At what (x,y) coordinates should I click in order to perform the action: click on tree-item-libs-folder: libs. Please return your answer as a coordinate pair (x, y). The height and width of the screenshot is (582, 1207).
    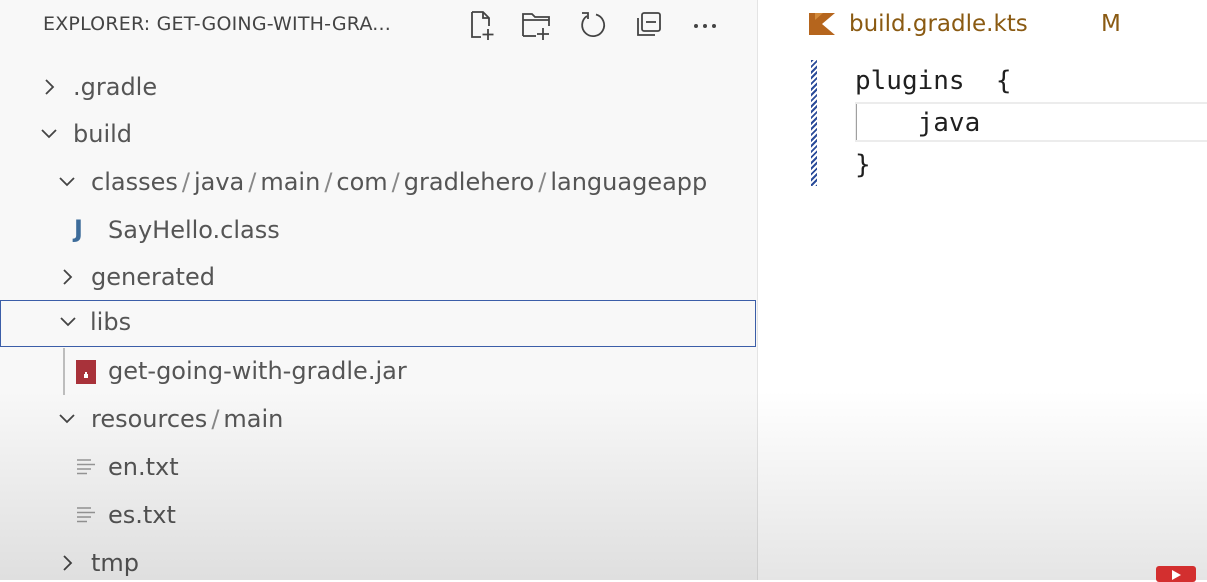
    Looking at the image, I should click on (378, 323).